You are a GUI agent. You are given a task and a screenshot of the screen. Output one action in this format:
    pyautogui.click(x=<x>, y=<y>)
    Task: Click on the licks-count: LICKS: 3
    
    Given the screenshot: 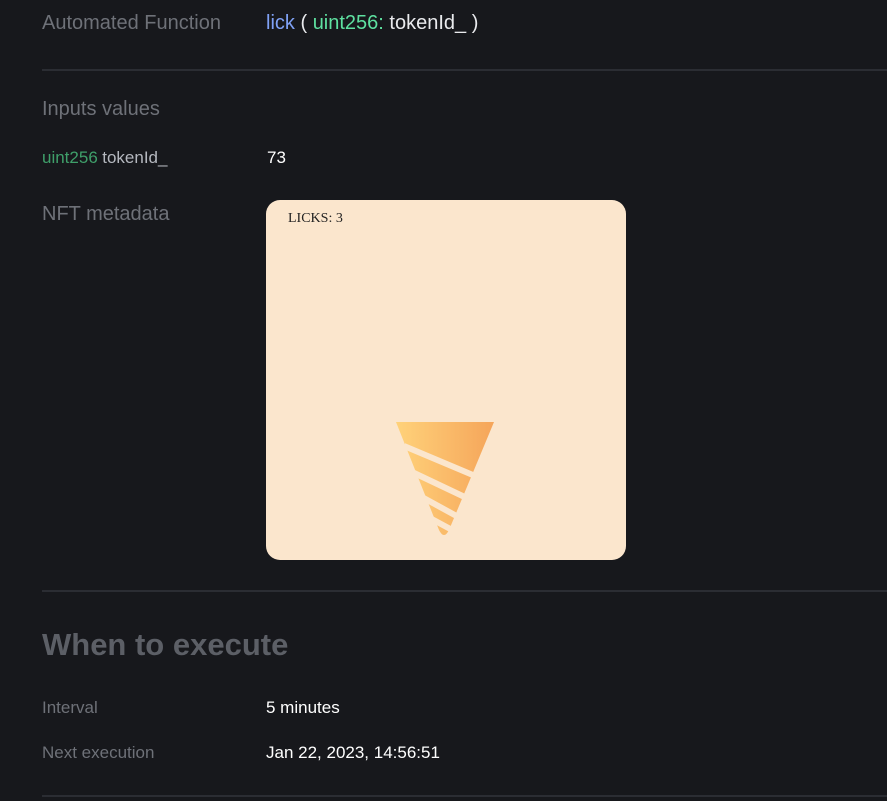 What is the action you would take?
    pyautogui.click(x=315, y=218)
    